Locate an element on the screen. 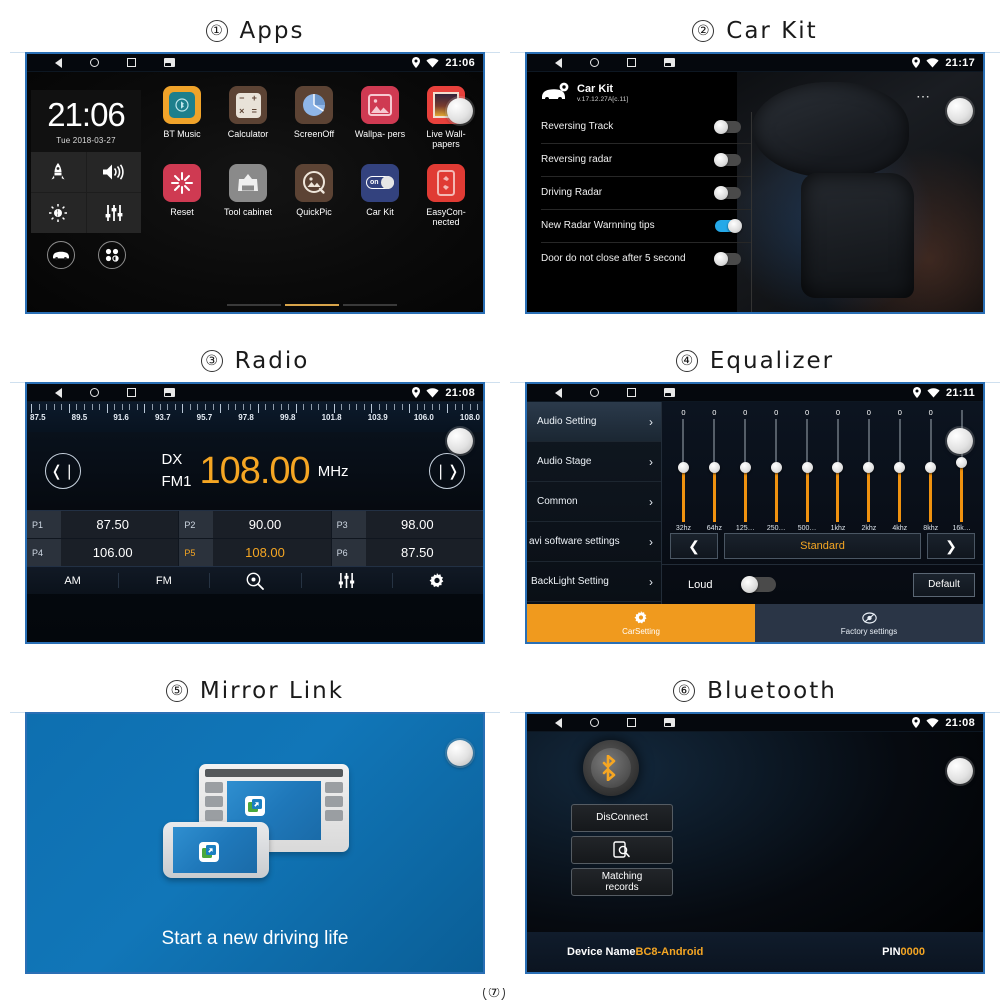  setting-row: Reversing radar is located at coordinates (646, 159).